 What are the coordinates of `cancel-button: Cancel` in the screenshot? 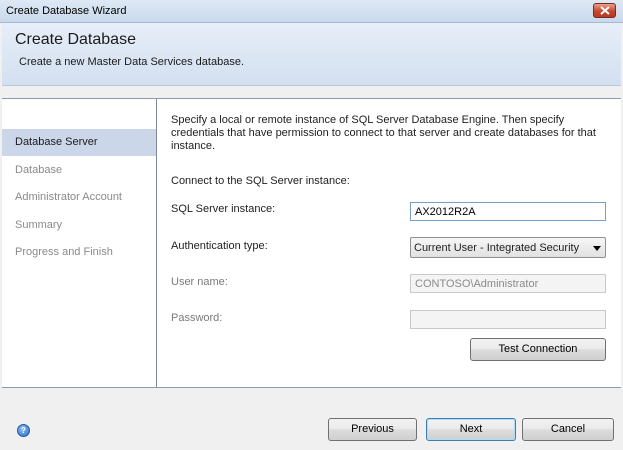 It's located at (568, 429).